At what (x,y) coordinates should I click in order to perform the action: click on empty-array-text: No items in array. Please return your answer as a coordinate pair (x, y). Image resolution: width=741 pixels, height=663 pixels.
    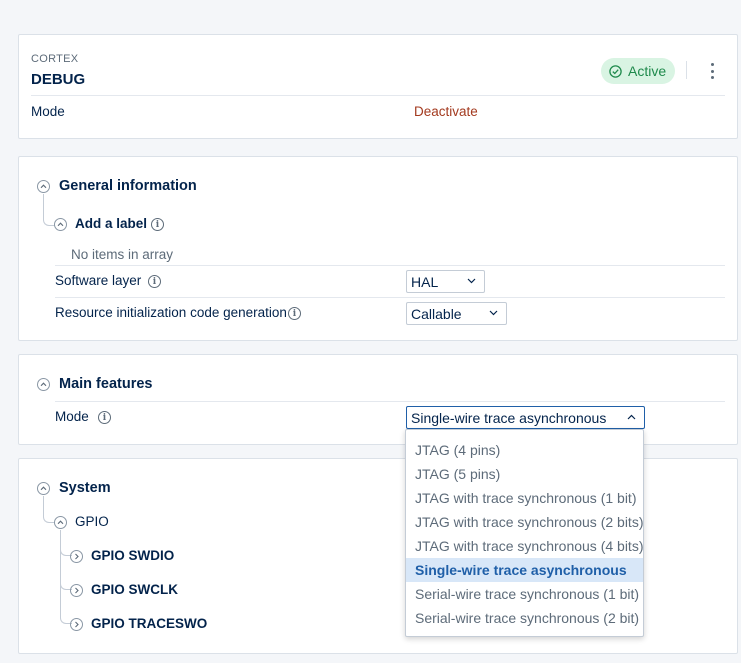
    Looking at the image, I should click on (122, 254).